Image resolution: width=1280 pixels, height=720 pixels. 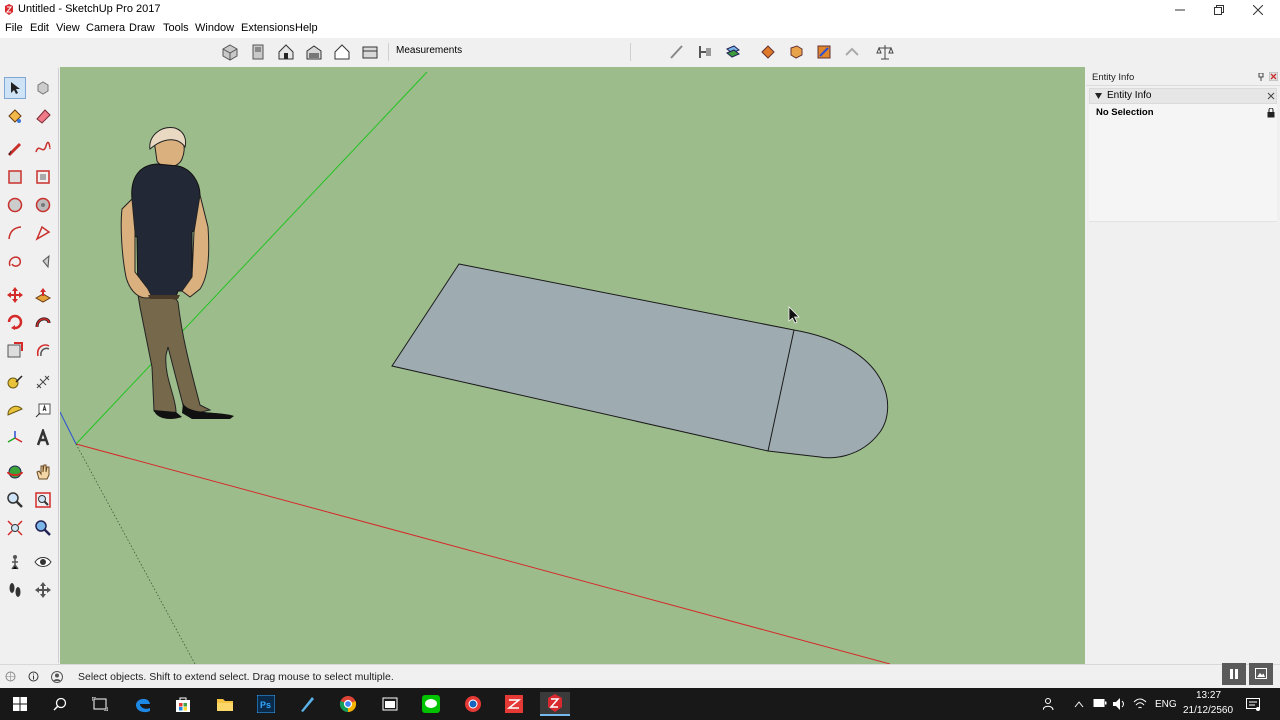 I want to click on browser-app-button, so click(x=473, y=704).